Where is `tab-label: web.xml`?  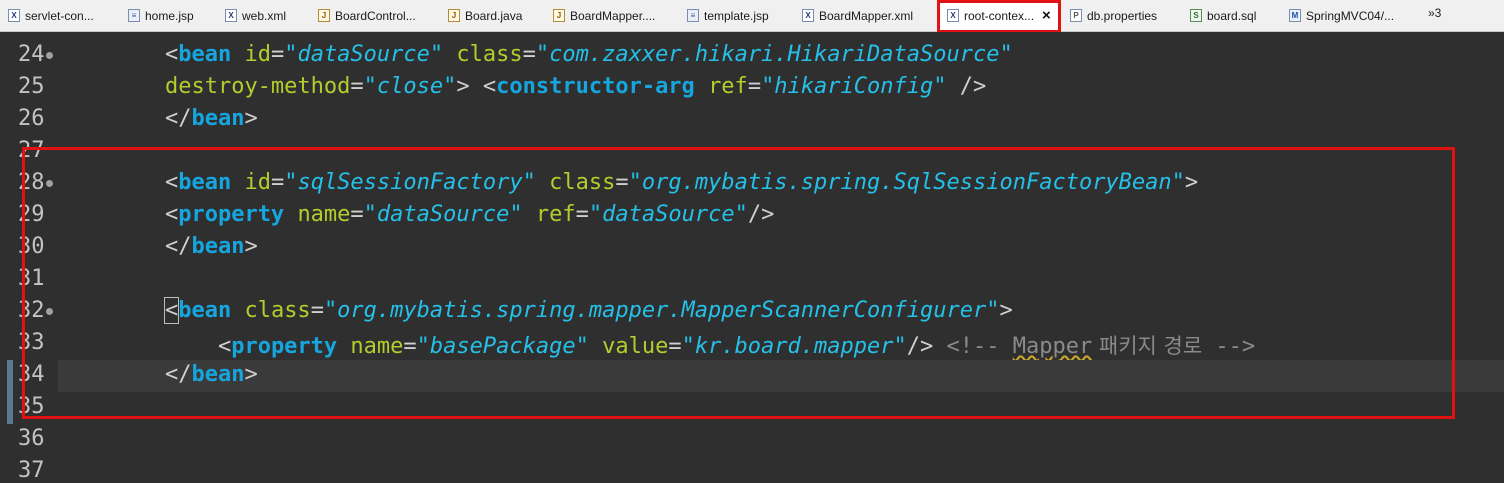
tab-label: web.xml is located at coordinates (264, 15).